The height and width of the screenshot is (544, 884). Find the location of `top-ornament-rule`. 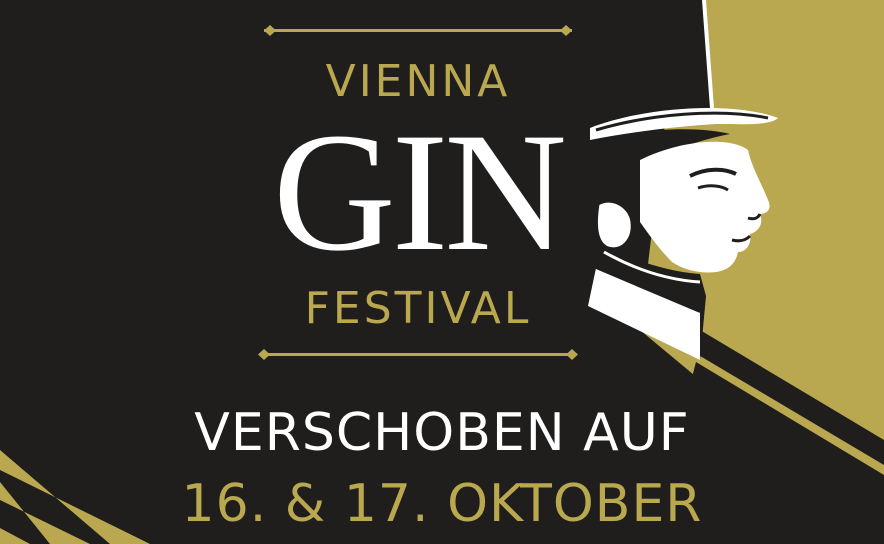

top-ornament-rule is located at coordinates (418, 30).